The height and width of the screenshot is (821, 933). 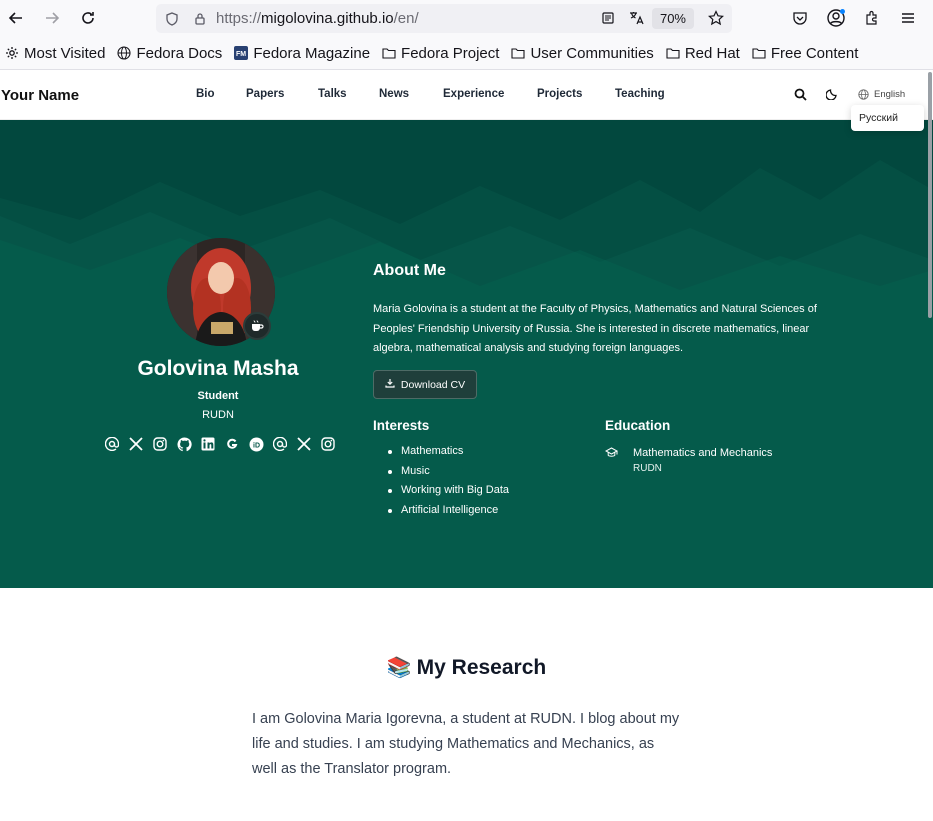 What do you see at coordinates (208, 444) in the screenshot?
I see `linkedin-icon` at bounding box center [208, 444].